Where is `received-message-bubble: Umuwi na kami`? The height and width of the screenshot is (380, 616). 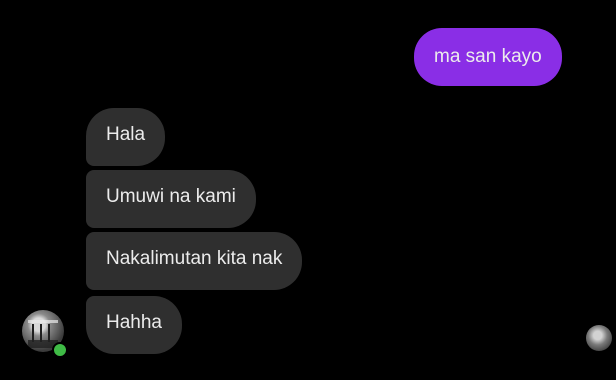 received-message-bubble: Umuwi na kami is located at coordinates (171, 199).